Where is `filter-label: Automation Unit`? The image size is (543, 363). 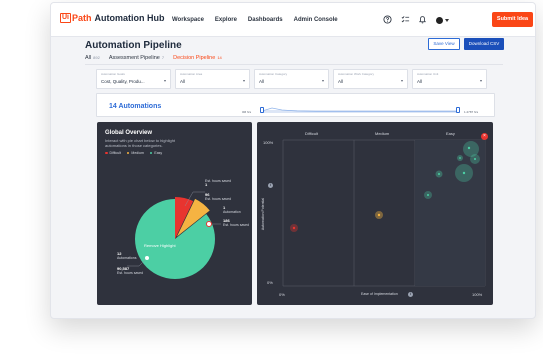
filter-label: Automation Unit is located at coordinates (428, 74).